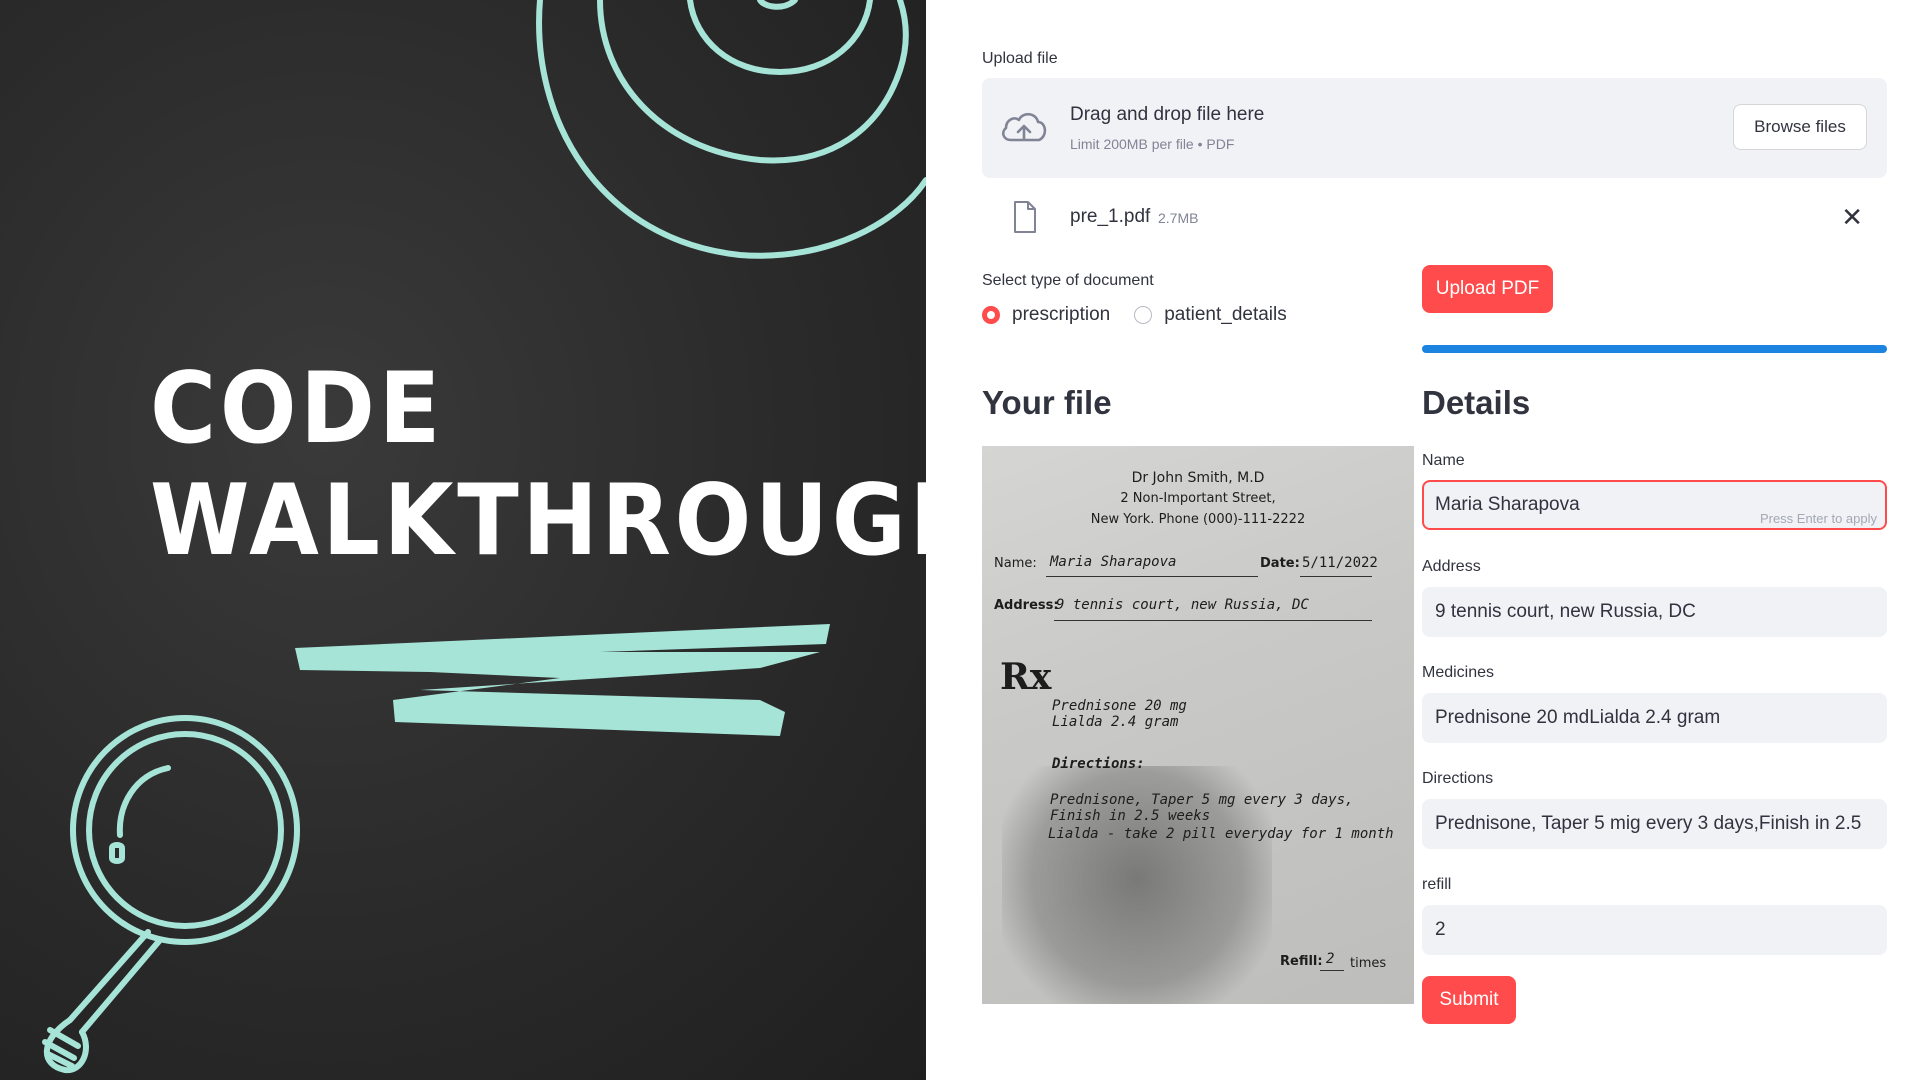 The height and width of the screenshot is (1080, 1920). Describe the element at coordinates (1198, 519) in the screenshot. I see `doc-city: New York. Phone (000)-111-2222` at that location.